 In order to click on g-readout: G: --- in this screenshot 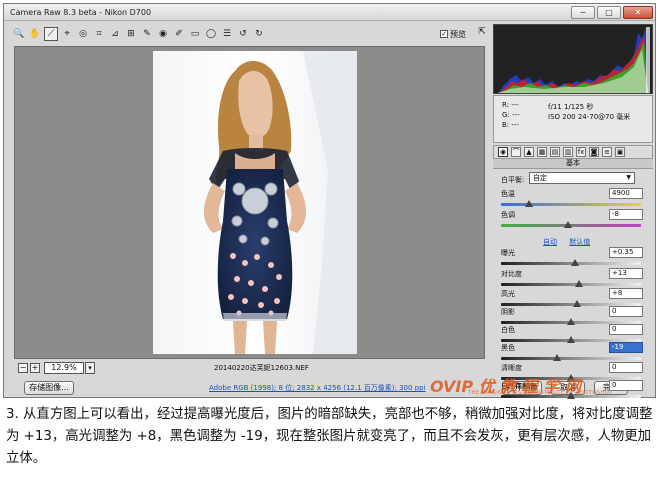, I will do `click(511, 115)`.